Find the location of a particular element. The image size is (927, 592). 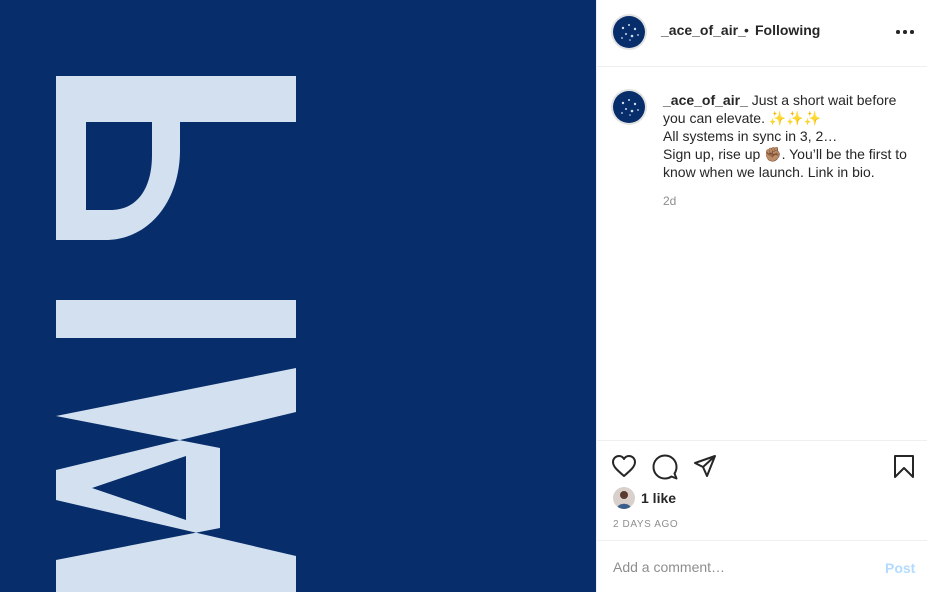

likes-count: 1 like is located at coordinates (658, 498).